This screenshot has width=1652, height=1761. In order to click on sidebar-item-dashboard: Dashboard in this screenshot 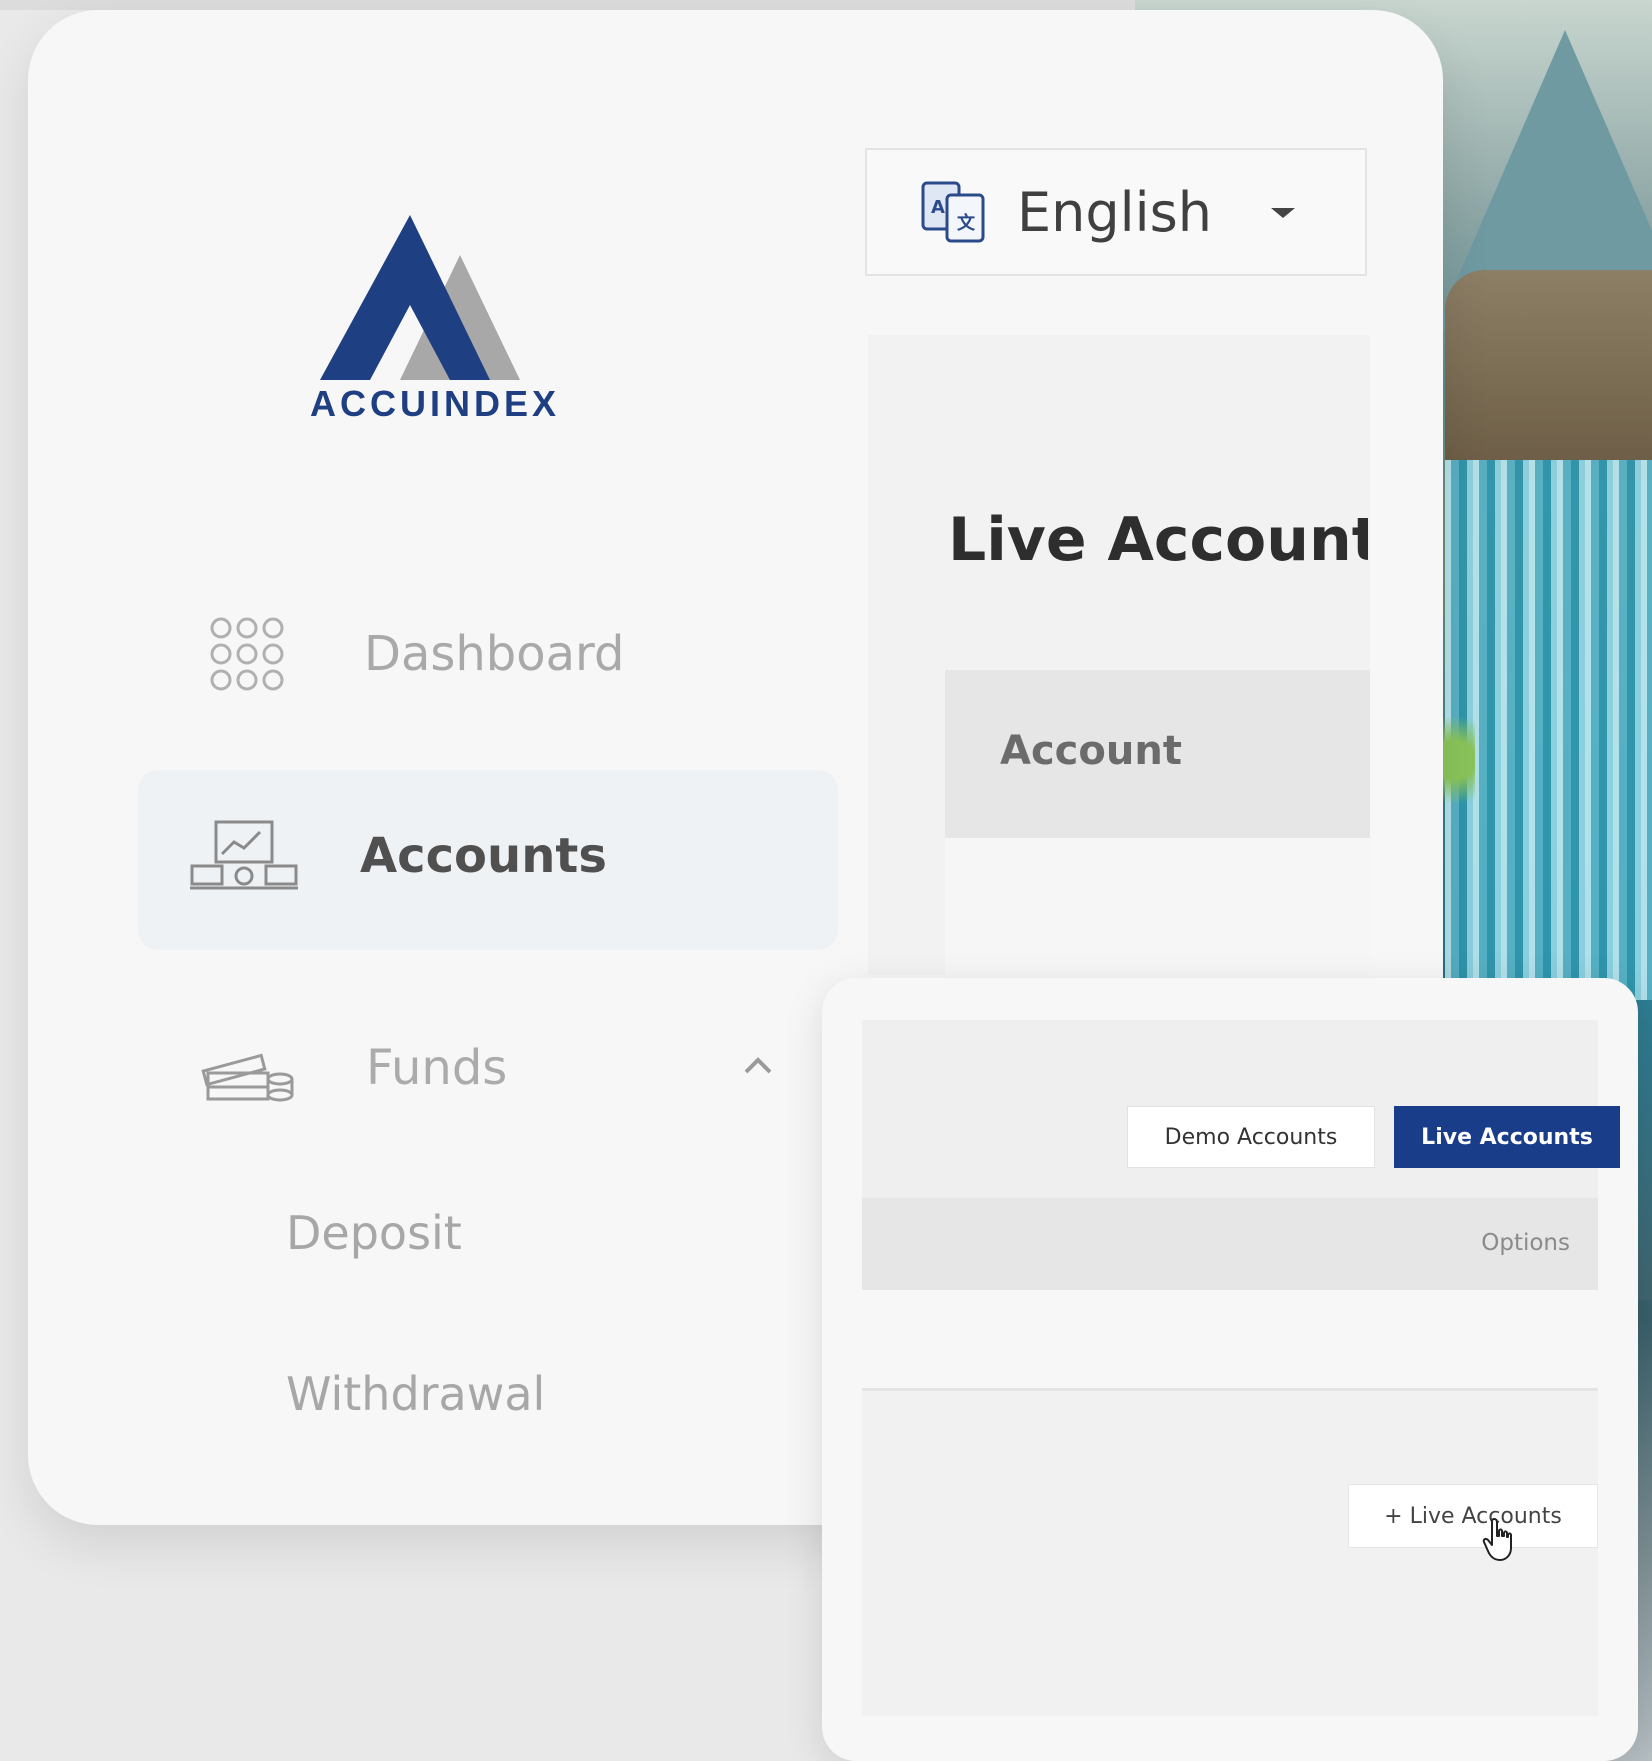, I will do `click(416, 654)`.